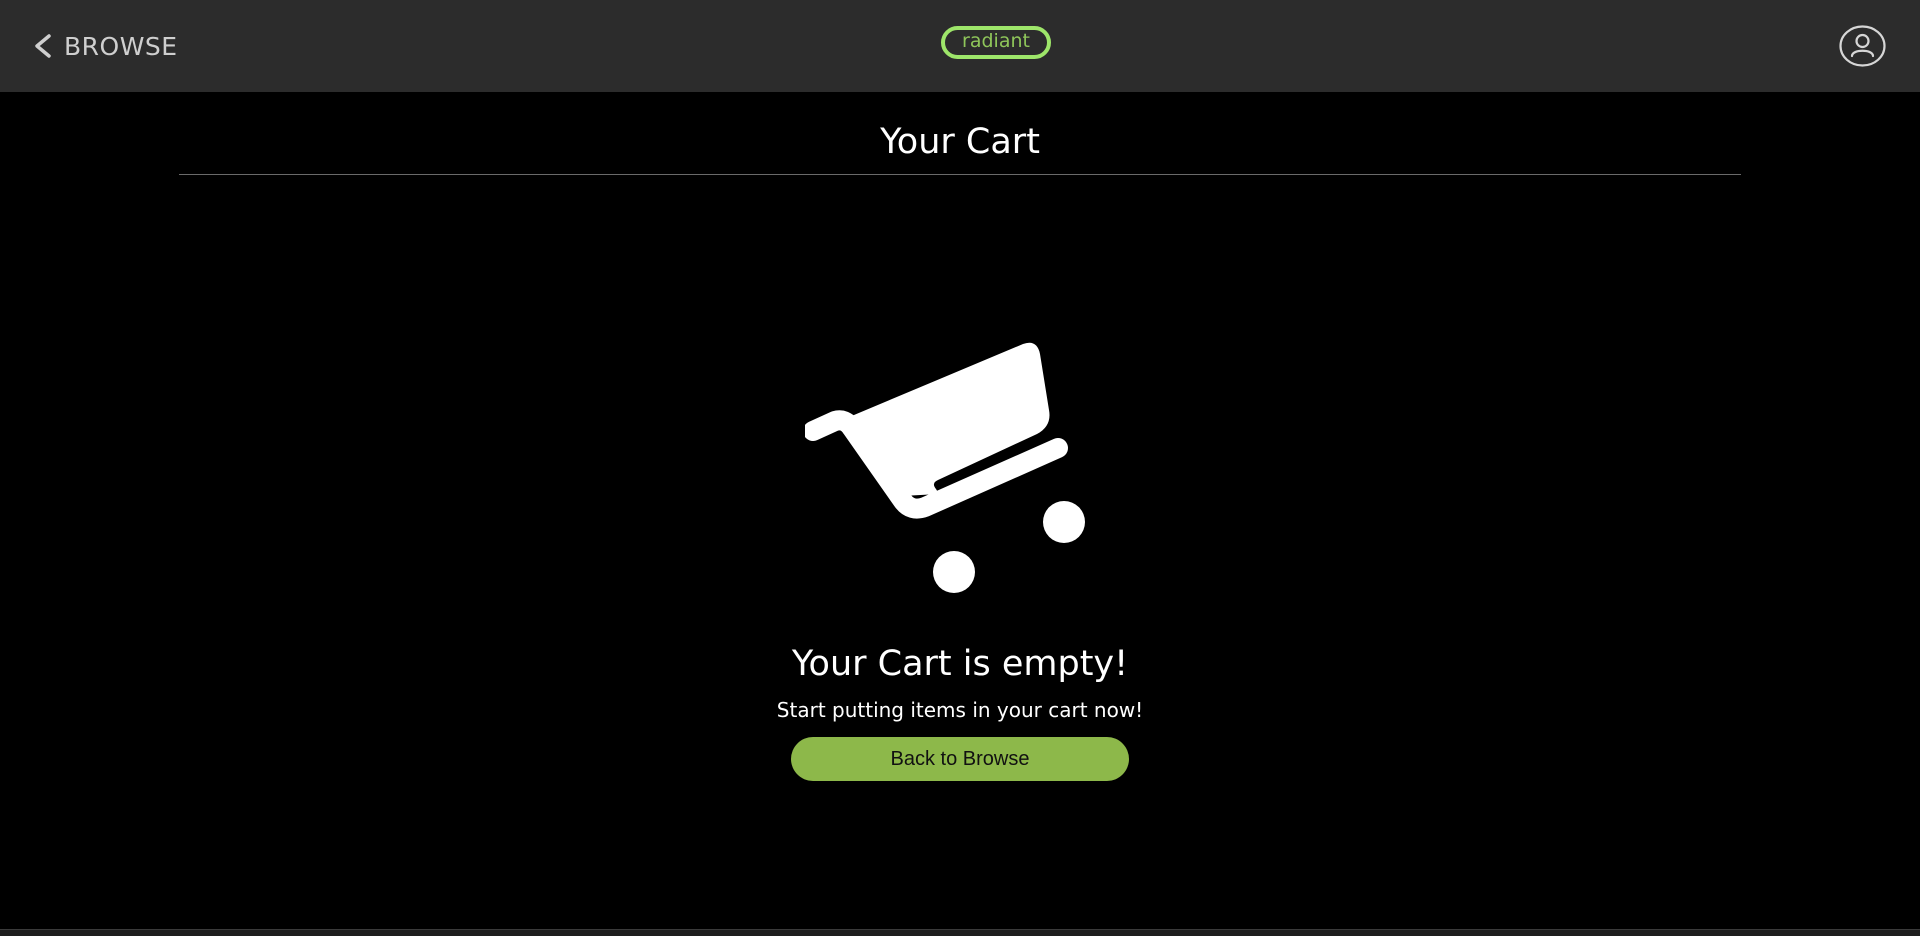 This screenshot has height=936, width=1920. What do you see at coordinates (121, 46) in the screenshot?
I see `back-link-label: BROWSE` at bounding box center [121, 46].